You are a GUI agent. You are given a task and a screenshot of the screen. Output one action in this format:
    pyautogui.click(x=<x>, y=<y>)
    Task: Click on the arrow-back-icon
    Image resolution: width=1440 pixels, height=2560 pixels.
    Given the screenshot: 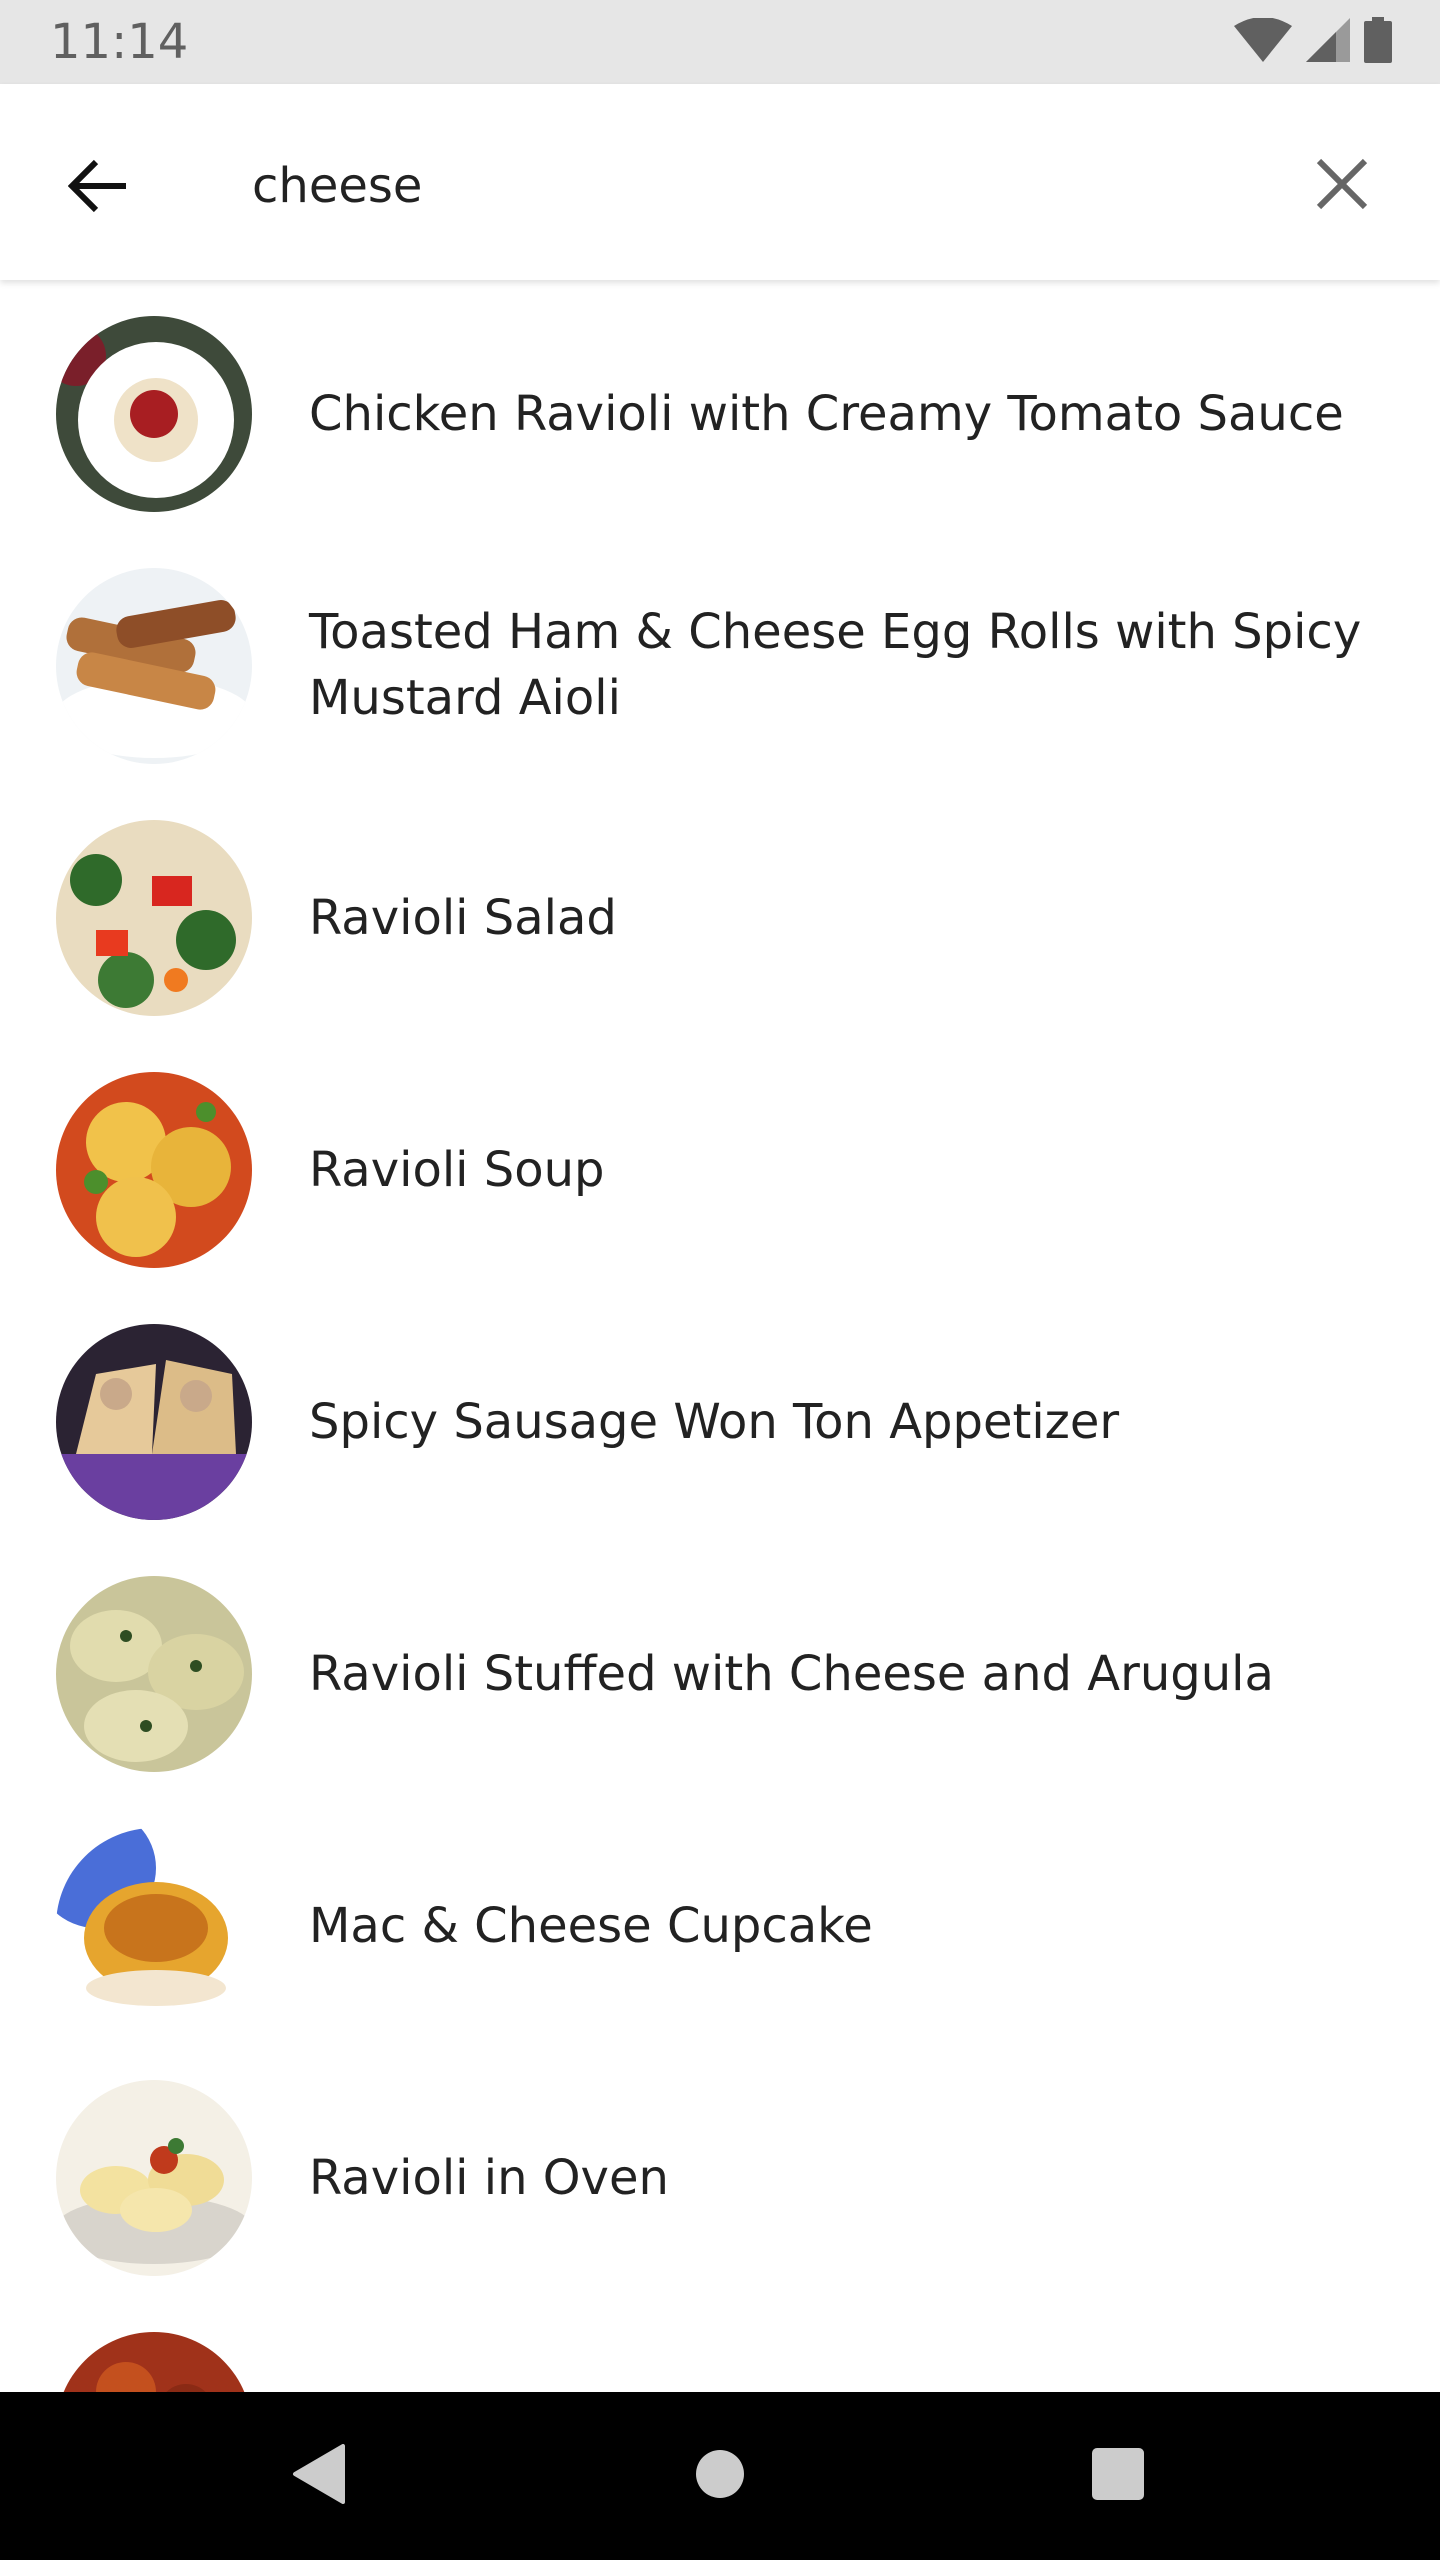 What is the action you would take?
    pyautogui.click(x=97, y=188)
    